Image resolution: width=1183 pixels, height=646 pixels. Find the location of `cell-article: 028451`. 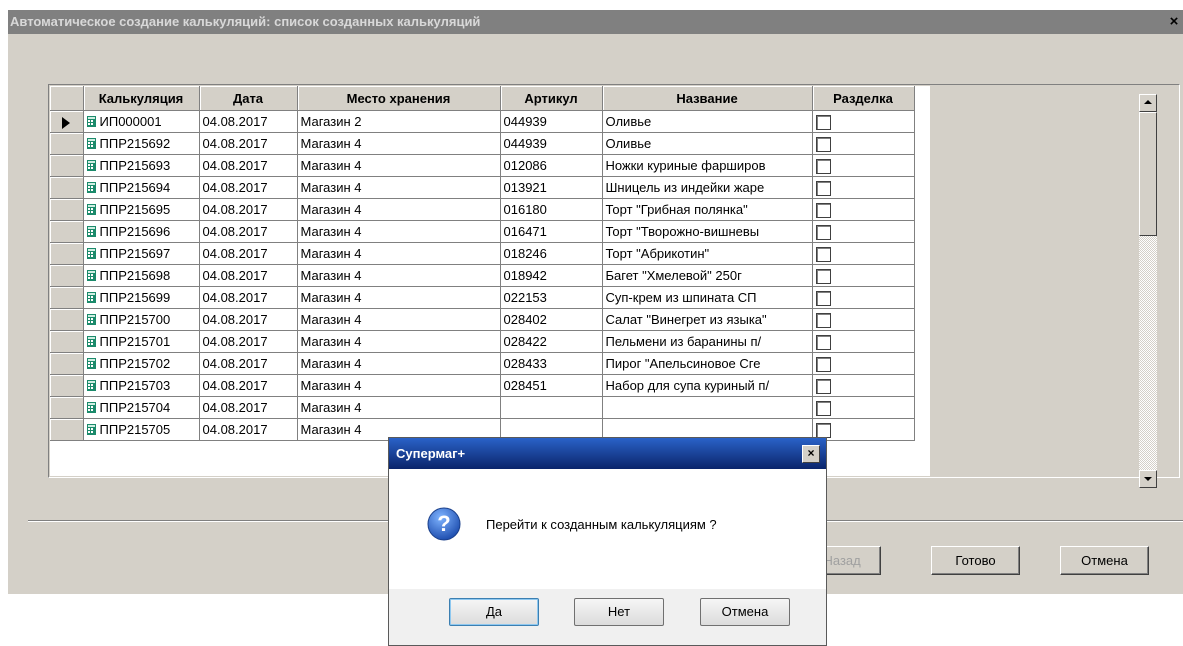

cell-article: 028451 is located at coordinates (551, 385).